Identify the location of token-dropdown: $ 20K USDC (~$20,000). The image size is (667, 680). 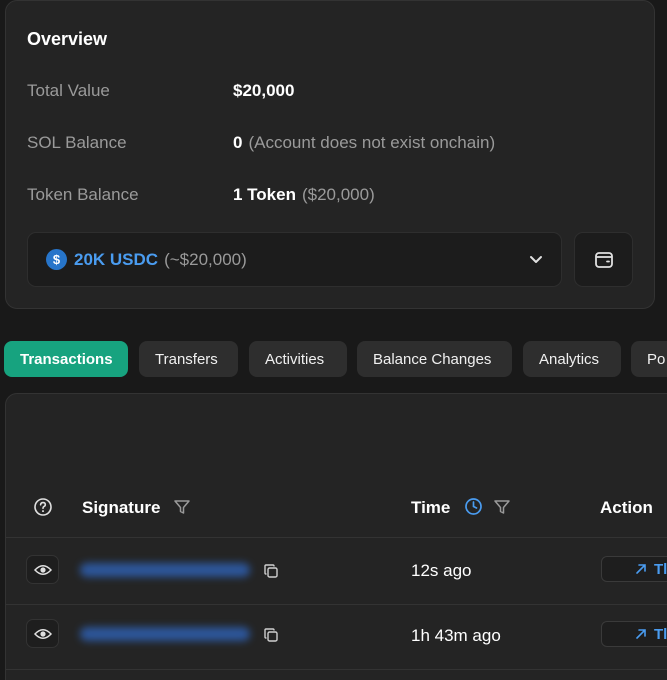
(294, 259).